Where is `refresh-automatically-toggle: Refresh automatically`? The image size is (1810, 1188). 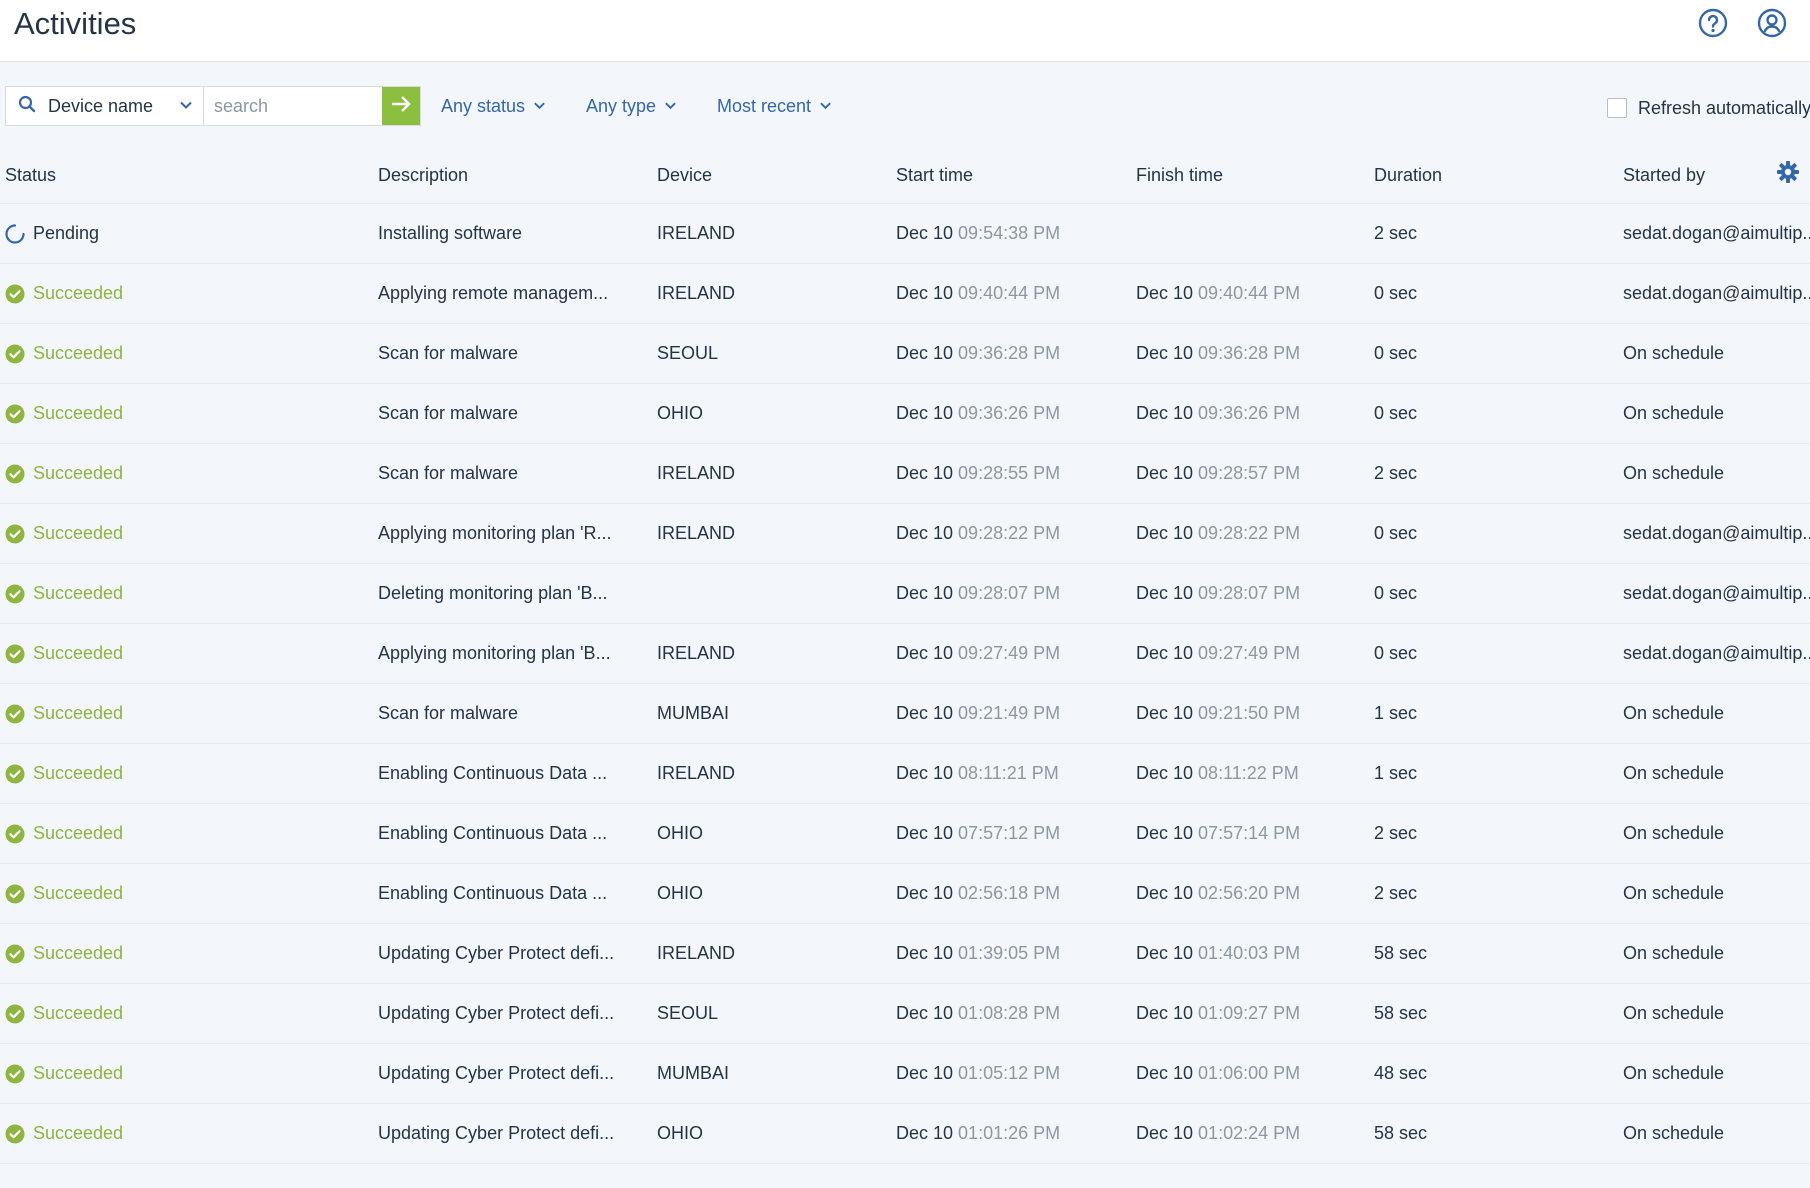
refresh-automatically-toggle: Refresh automatically is located at coordinates (1708, 108).